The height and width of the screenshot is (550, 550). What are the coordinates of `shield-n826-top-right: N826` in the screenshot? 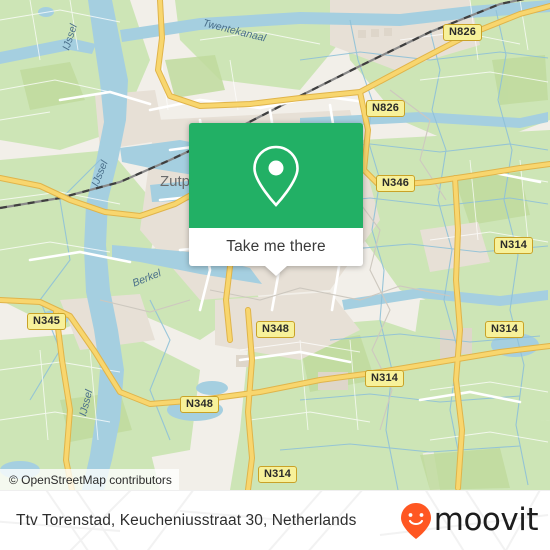 It's located at (463, 33).